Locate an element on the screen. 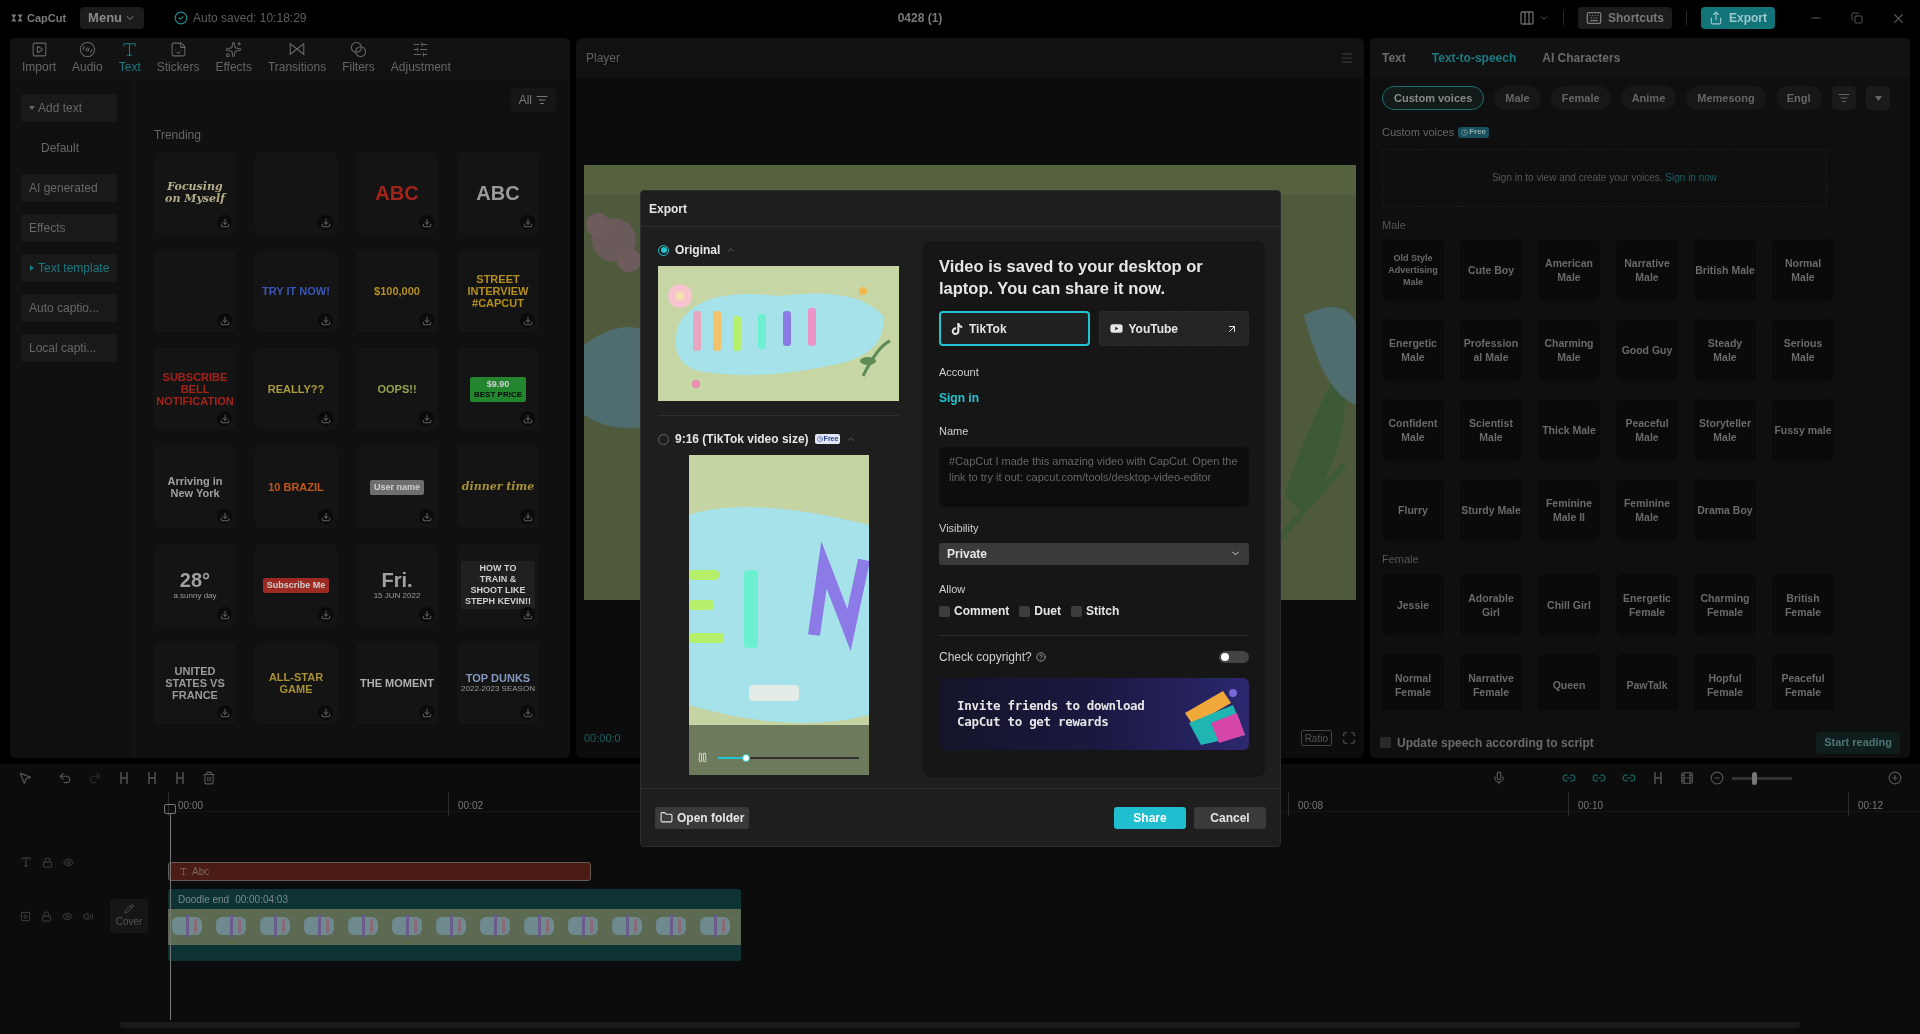 The image size is (1920, 1034). template-tile: OOPS!! is located at coordinates (397, 389).